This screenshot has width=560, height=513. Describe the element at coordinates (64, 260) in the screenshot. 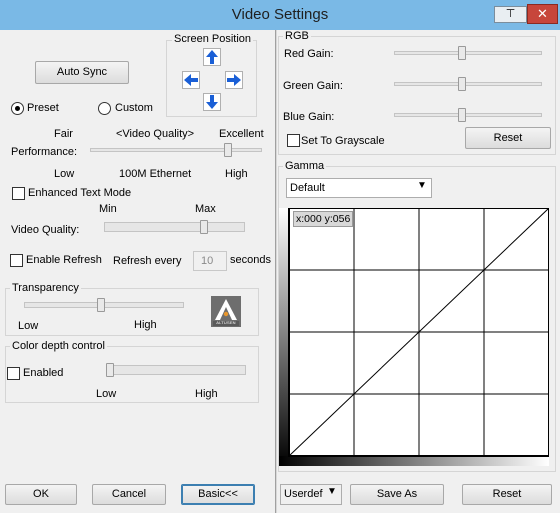

I see `enable-refresh-label: Enable Refresh` at that location.